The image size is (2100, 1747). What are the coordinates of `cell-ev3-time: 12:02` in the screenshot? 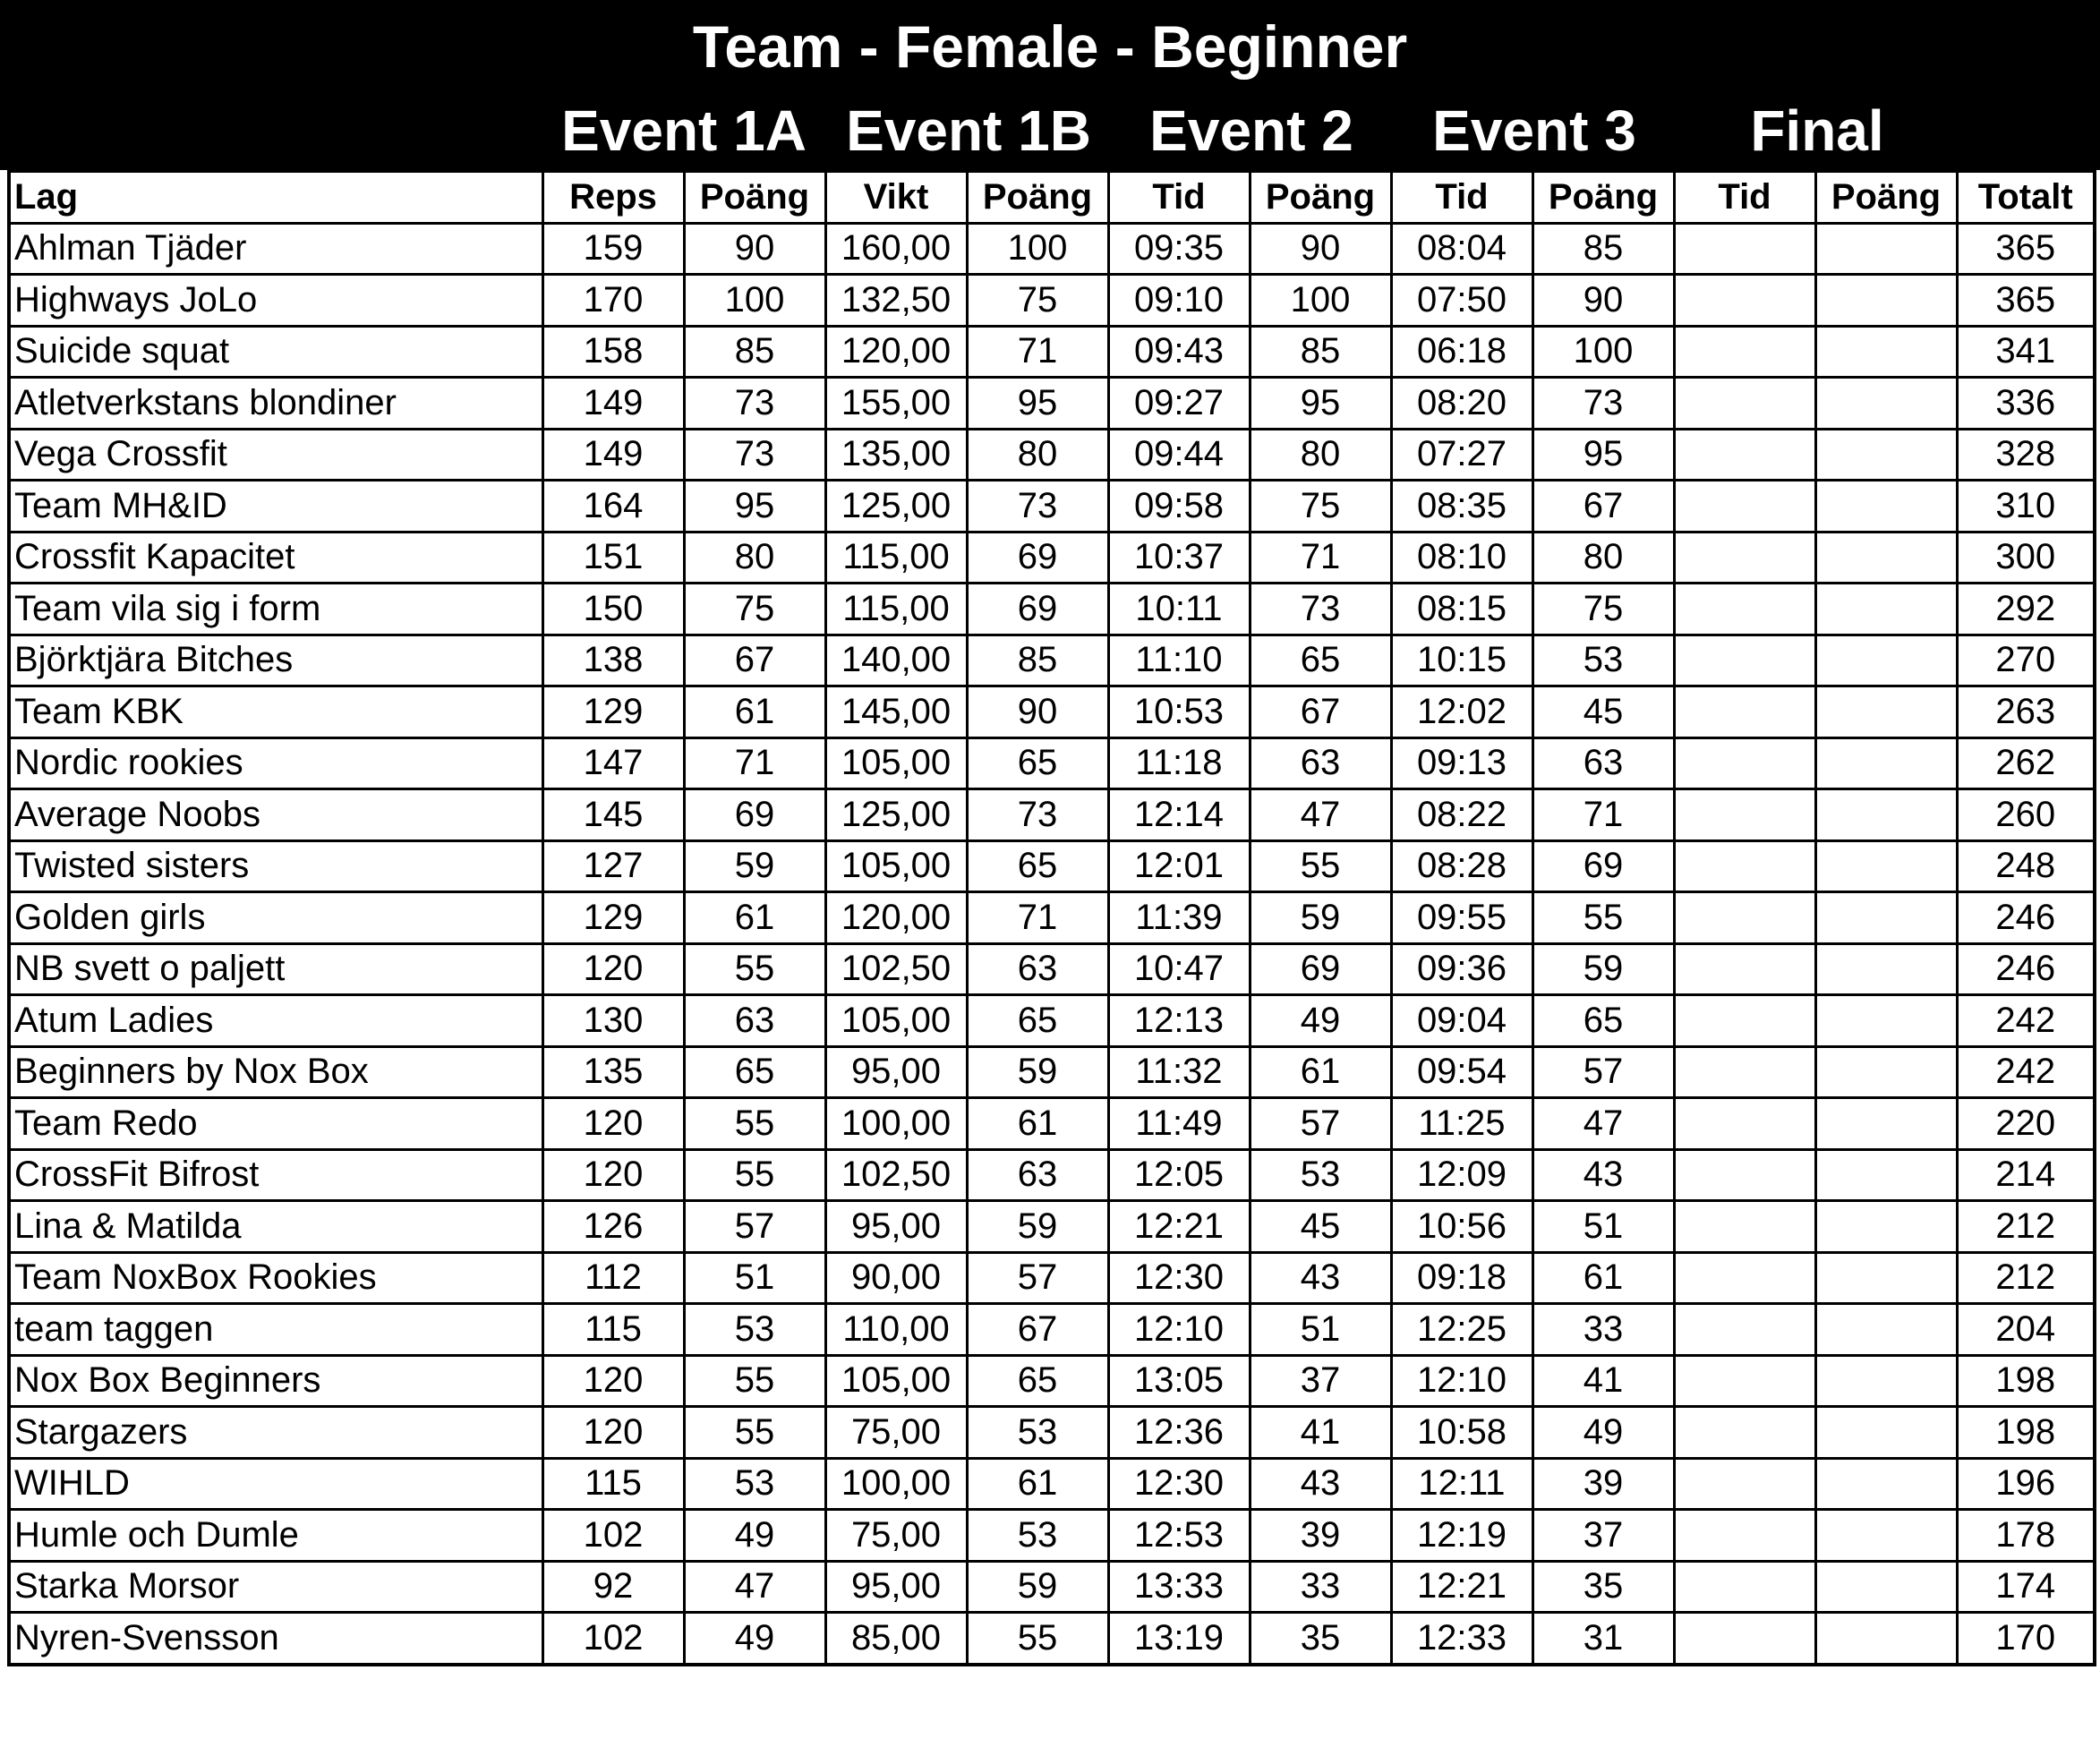 It's located at (1461, 712).